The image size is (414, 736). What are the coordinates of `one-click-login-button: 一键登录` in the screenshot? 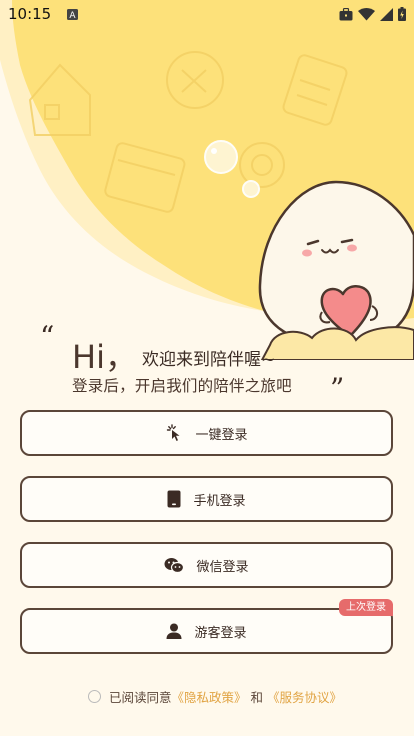 It's located at (206, 433).